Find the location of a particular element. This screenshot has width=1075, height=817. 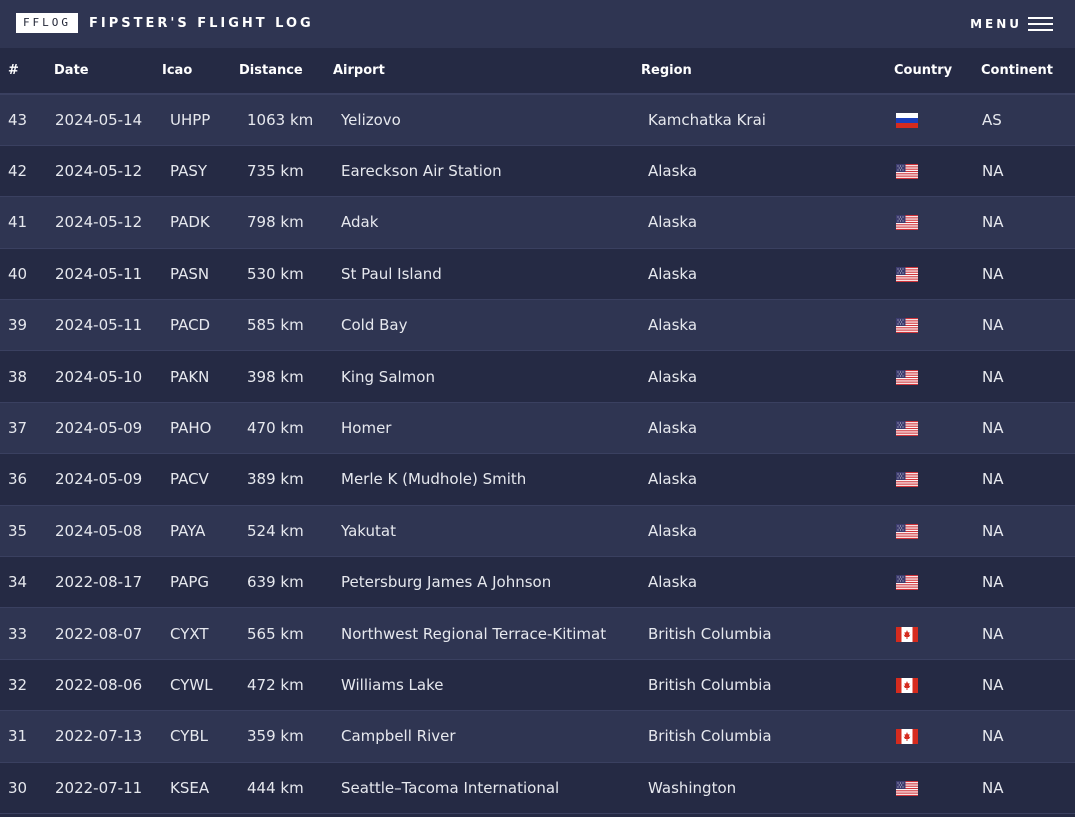

cell-icao: PASN is located at coordinates (200, 274).